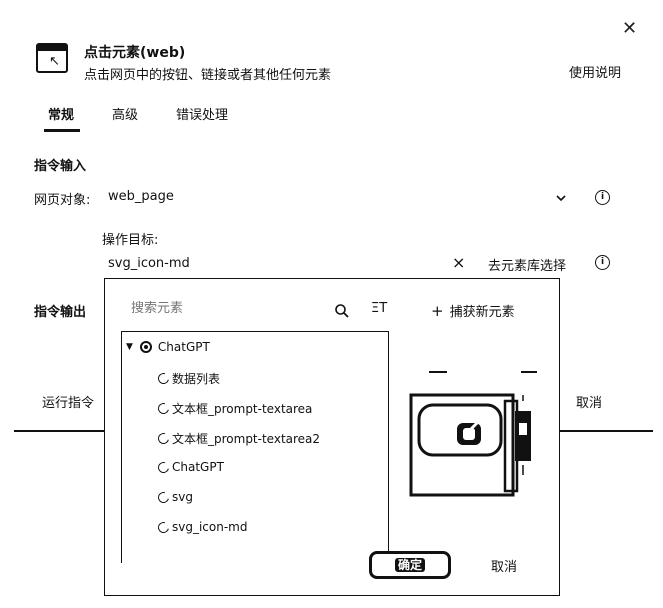  Describe the element at coordinates (589, 401) in the screenshot. I see `cancel-button: 取消` at that location.